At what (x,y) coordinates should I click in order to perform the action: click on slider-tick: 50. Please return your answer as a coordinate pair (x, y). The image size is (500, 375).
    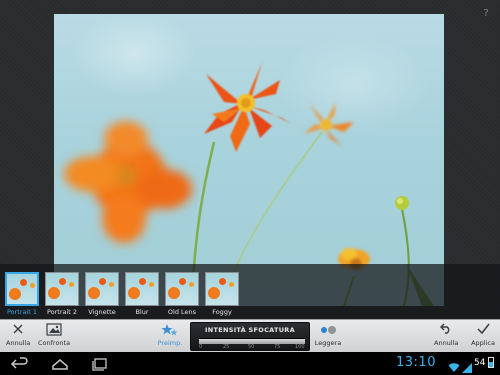
    Looking at the image, I should click on (251, 347).